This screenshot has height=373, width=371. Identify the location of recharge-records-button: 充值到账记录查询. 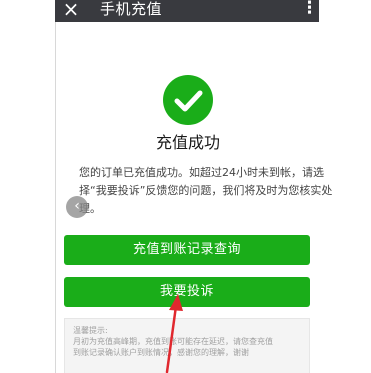
(187, 250).